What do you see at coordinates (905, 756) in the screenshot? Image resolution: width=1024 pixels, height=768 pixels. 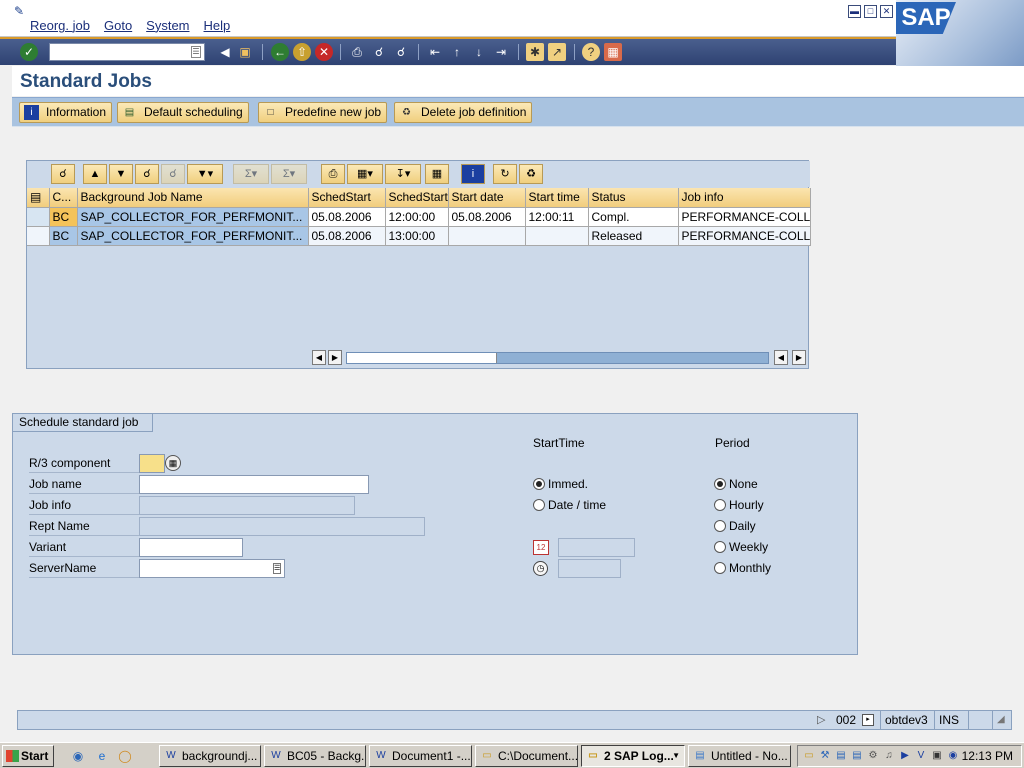 I see `tray-media-icon: ▶` at bounding box center [905, 756].